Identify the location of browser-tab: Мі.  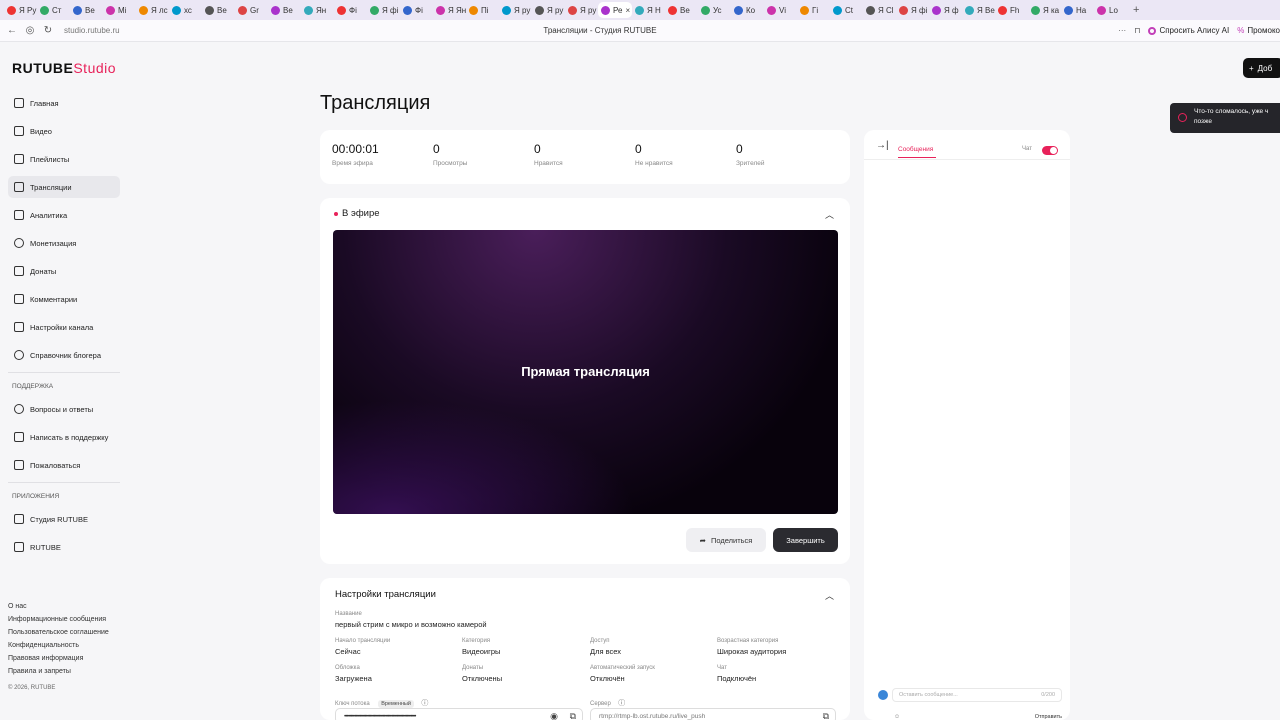
(119, 10).